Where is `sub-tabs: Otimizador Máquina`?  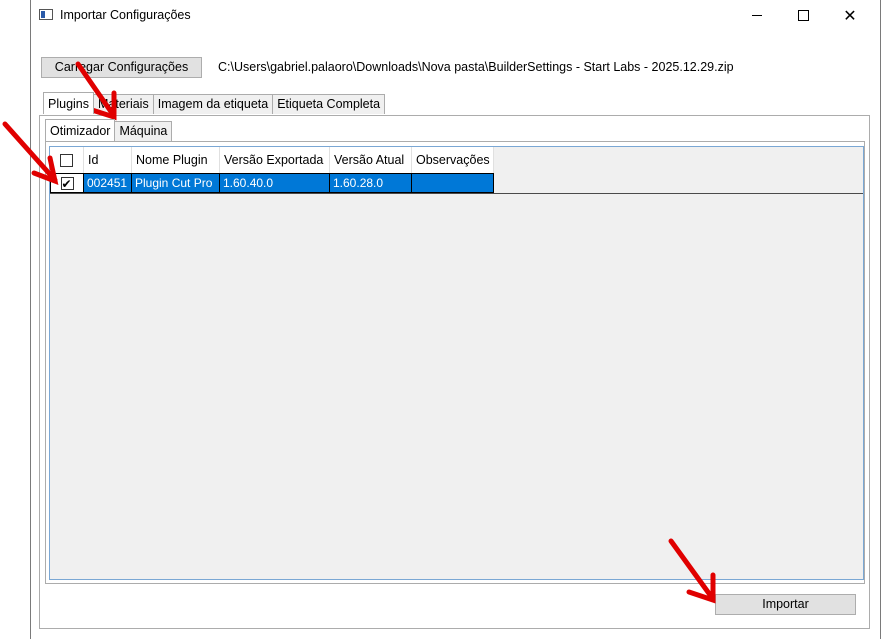
sub-tabs: Otimizador Máquina is located at coordinates (109, 130).